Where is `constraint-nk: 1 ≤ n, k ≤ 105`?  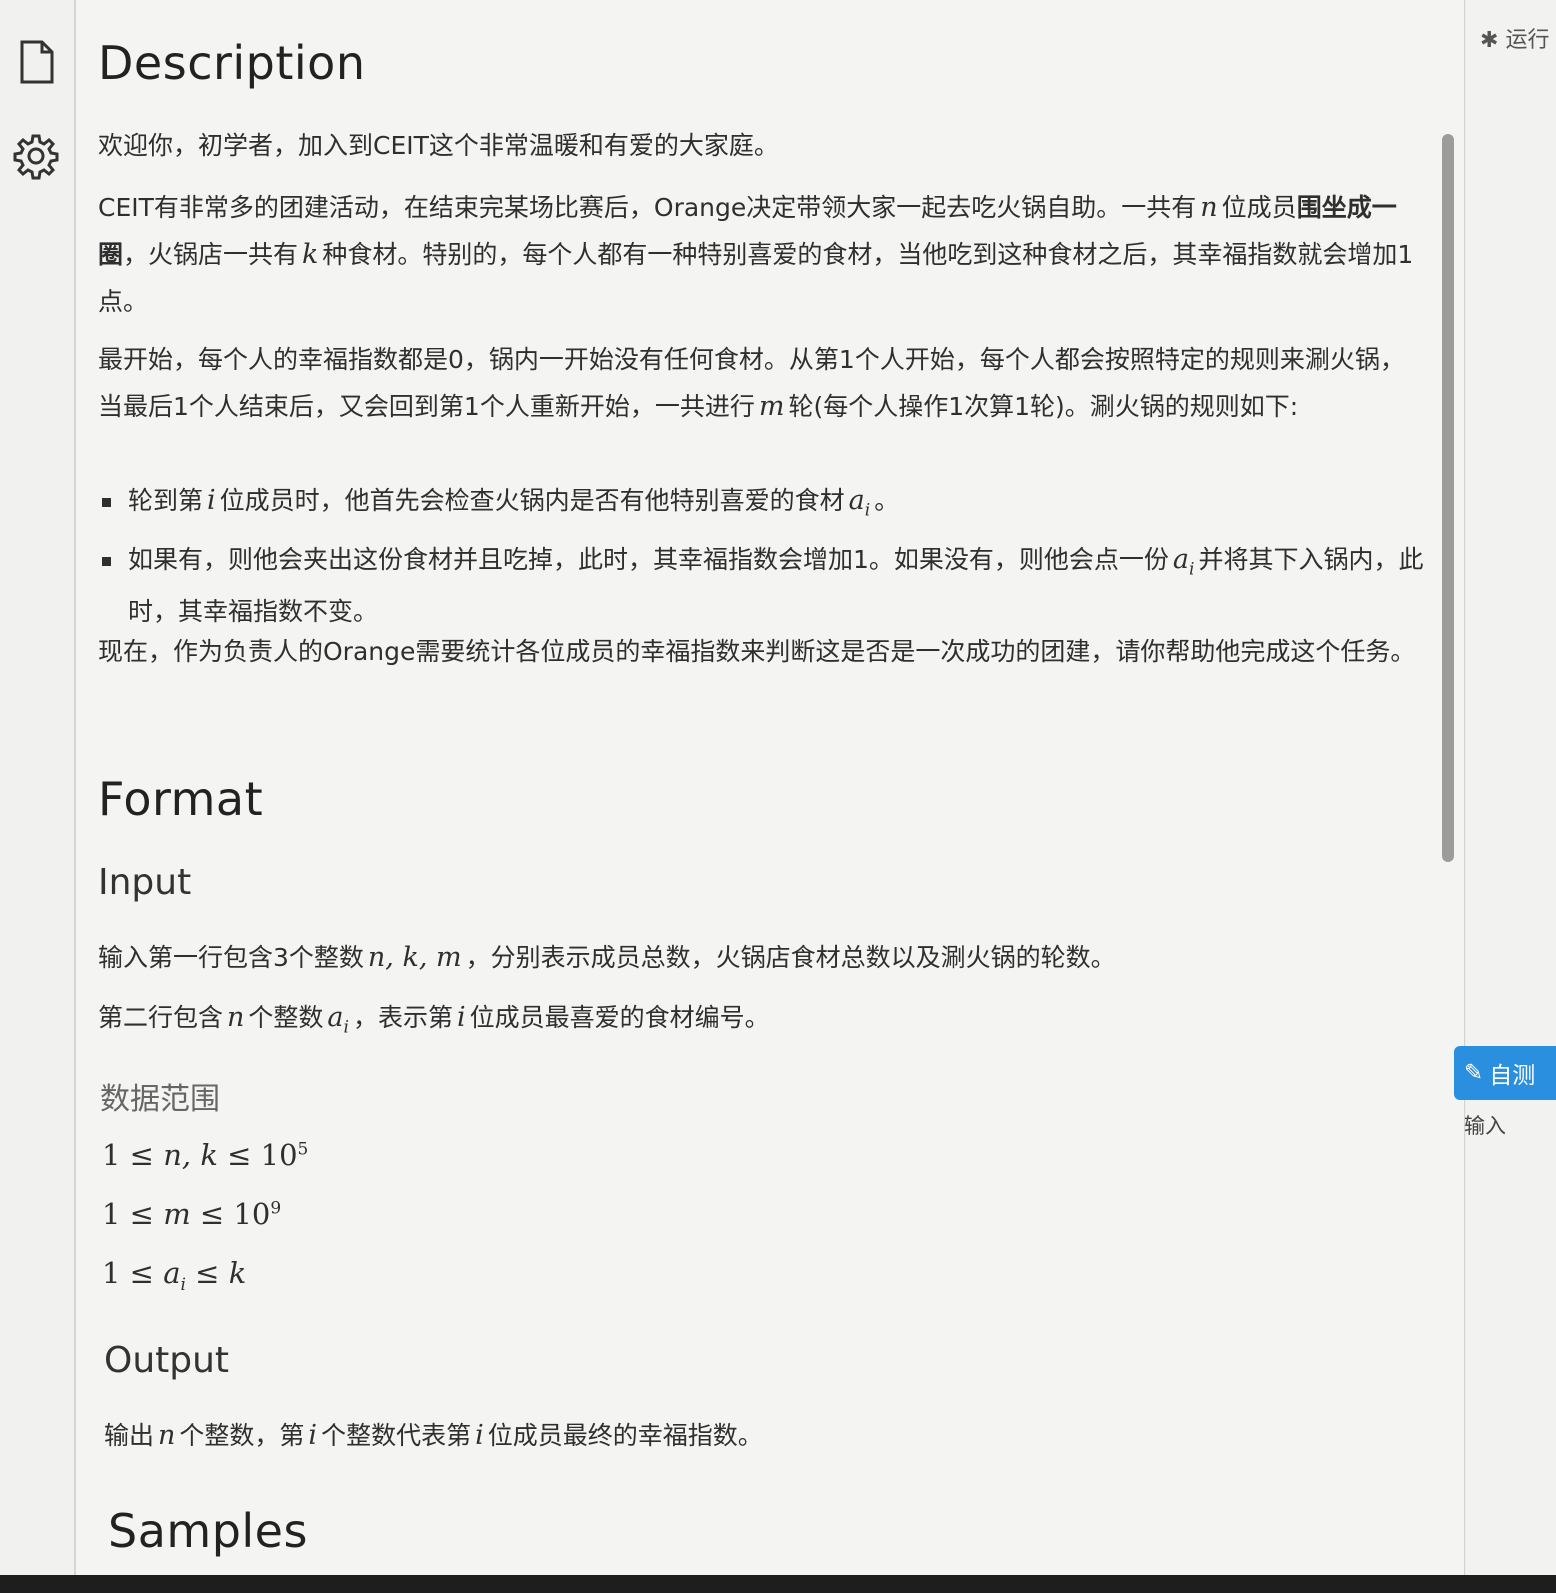 constraint-nk: 1 ≤ n, k ≤ 105 is located at coordinates (205, 1155).